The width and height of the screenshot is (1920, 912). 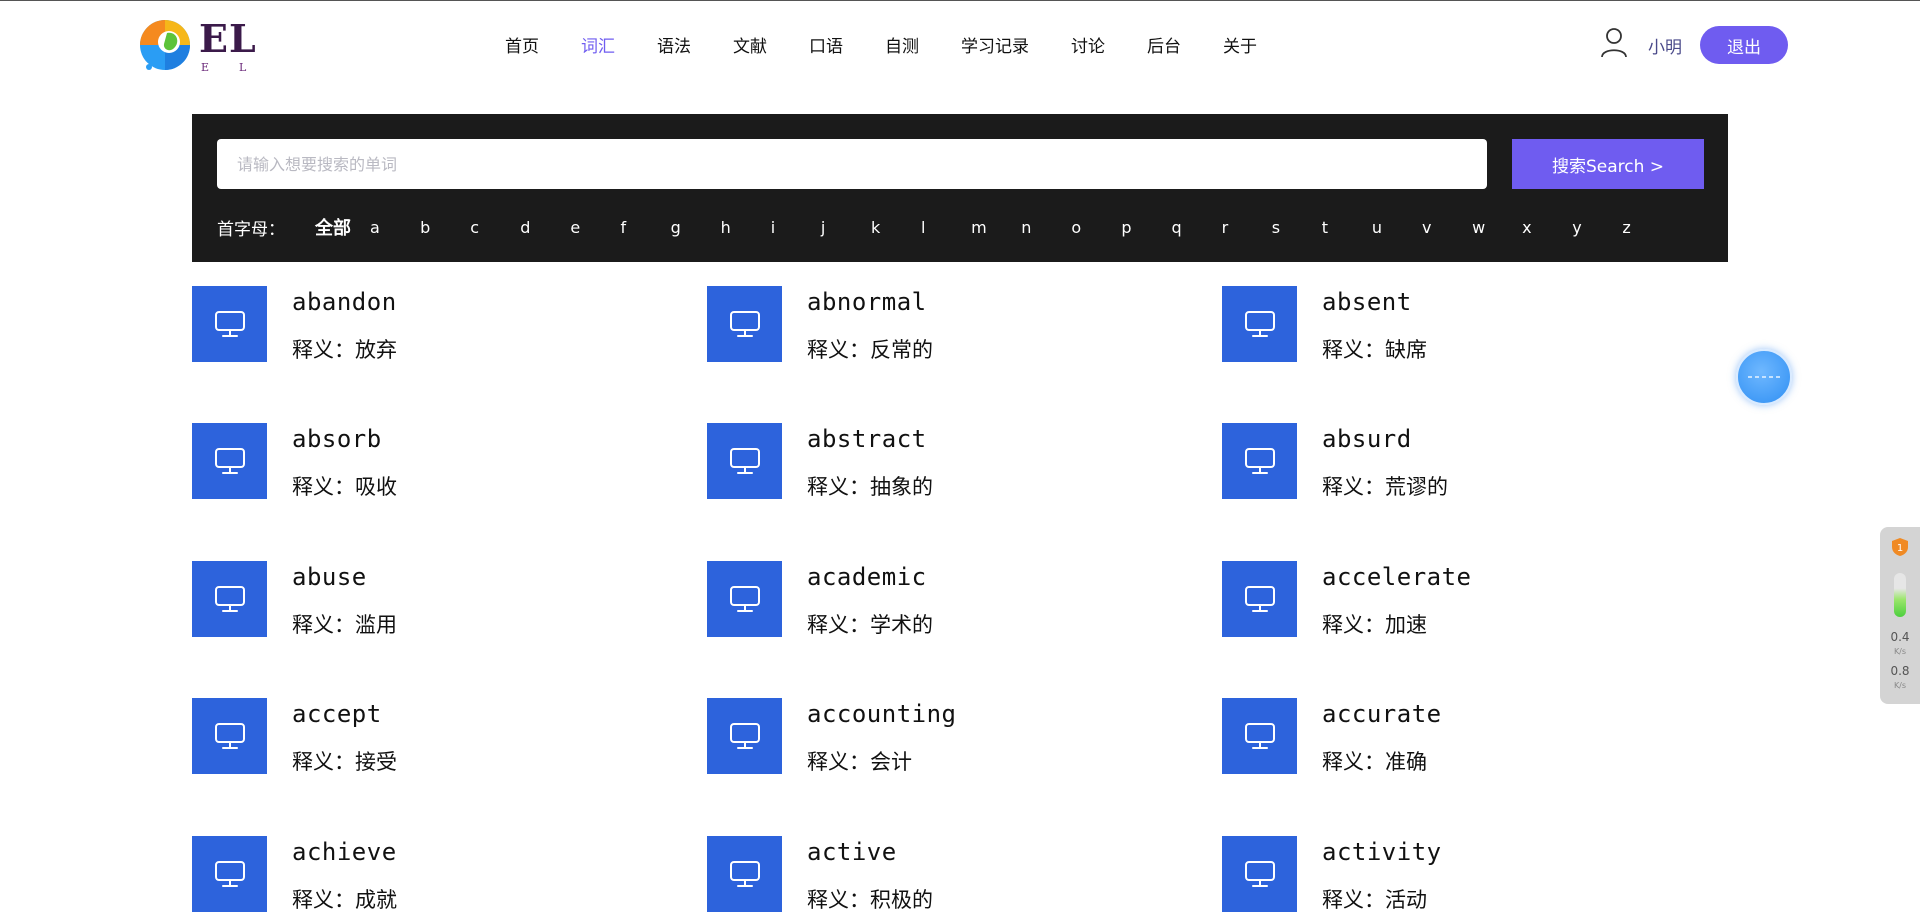 What do you see at coordinates (1597, 227) in the screenshot?
I see `letter-filter-y: y` at bounding box center [1597, 227].